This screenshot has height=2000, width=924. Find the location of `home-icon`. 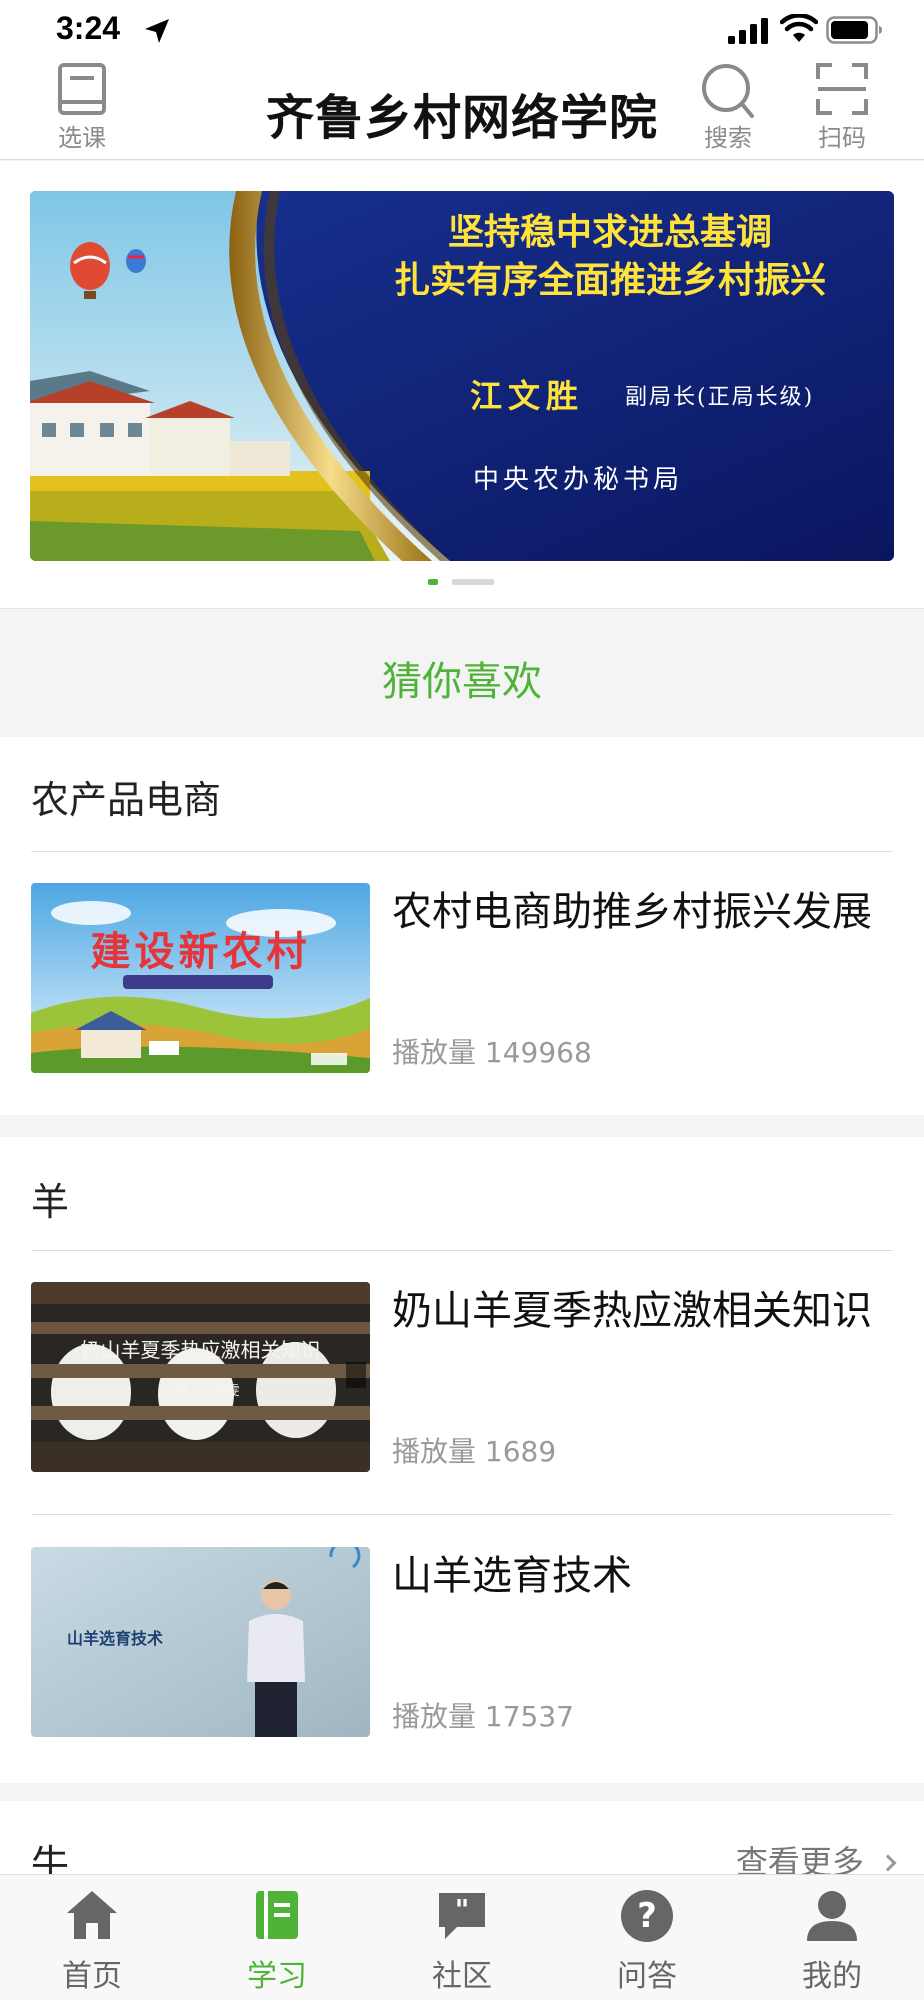

home-icon is located at coordinates (92, 1915).